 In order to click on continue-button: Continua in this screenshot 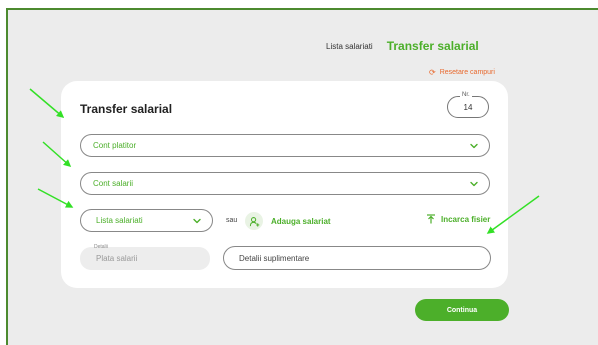, I will do `click(462, 310)`.